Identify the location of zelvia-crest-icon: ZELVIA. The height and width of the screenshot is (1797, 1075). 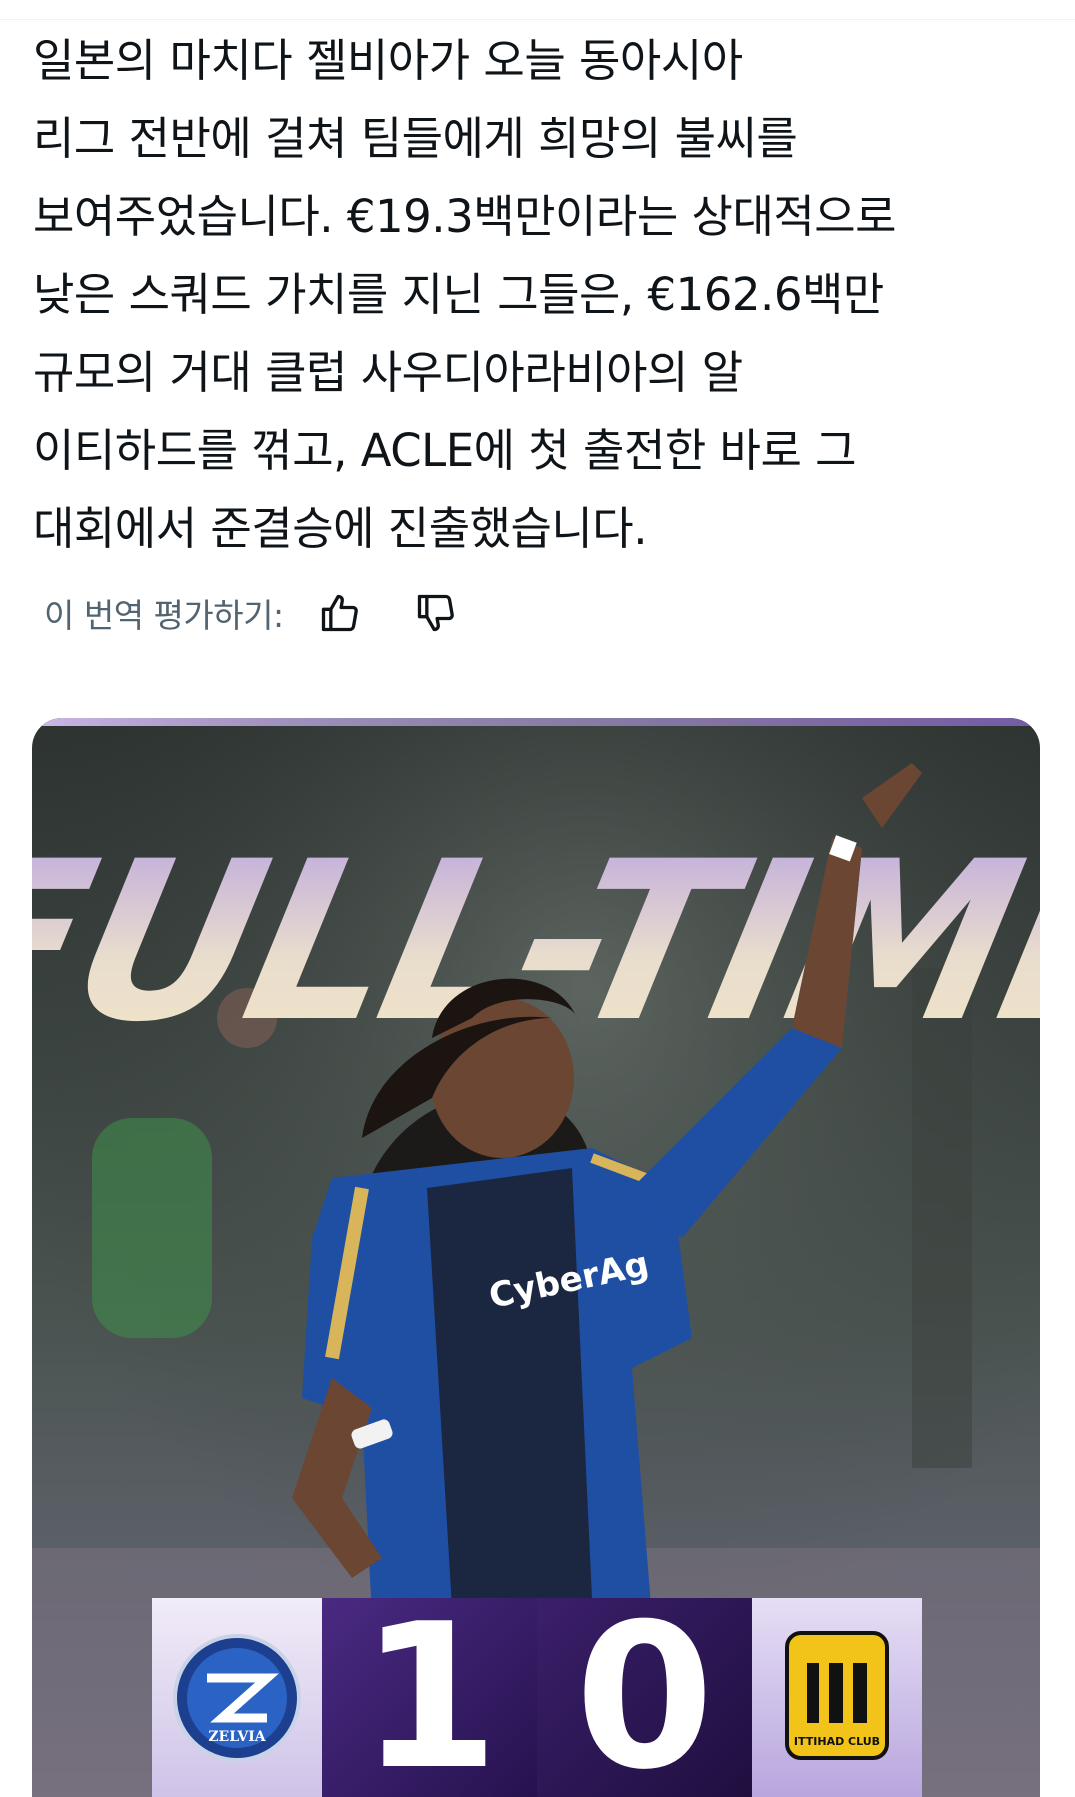
(237, 1697).